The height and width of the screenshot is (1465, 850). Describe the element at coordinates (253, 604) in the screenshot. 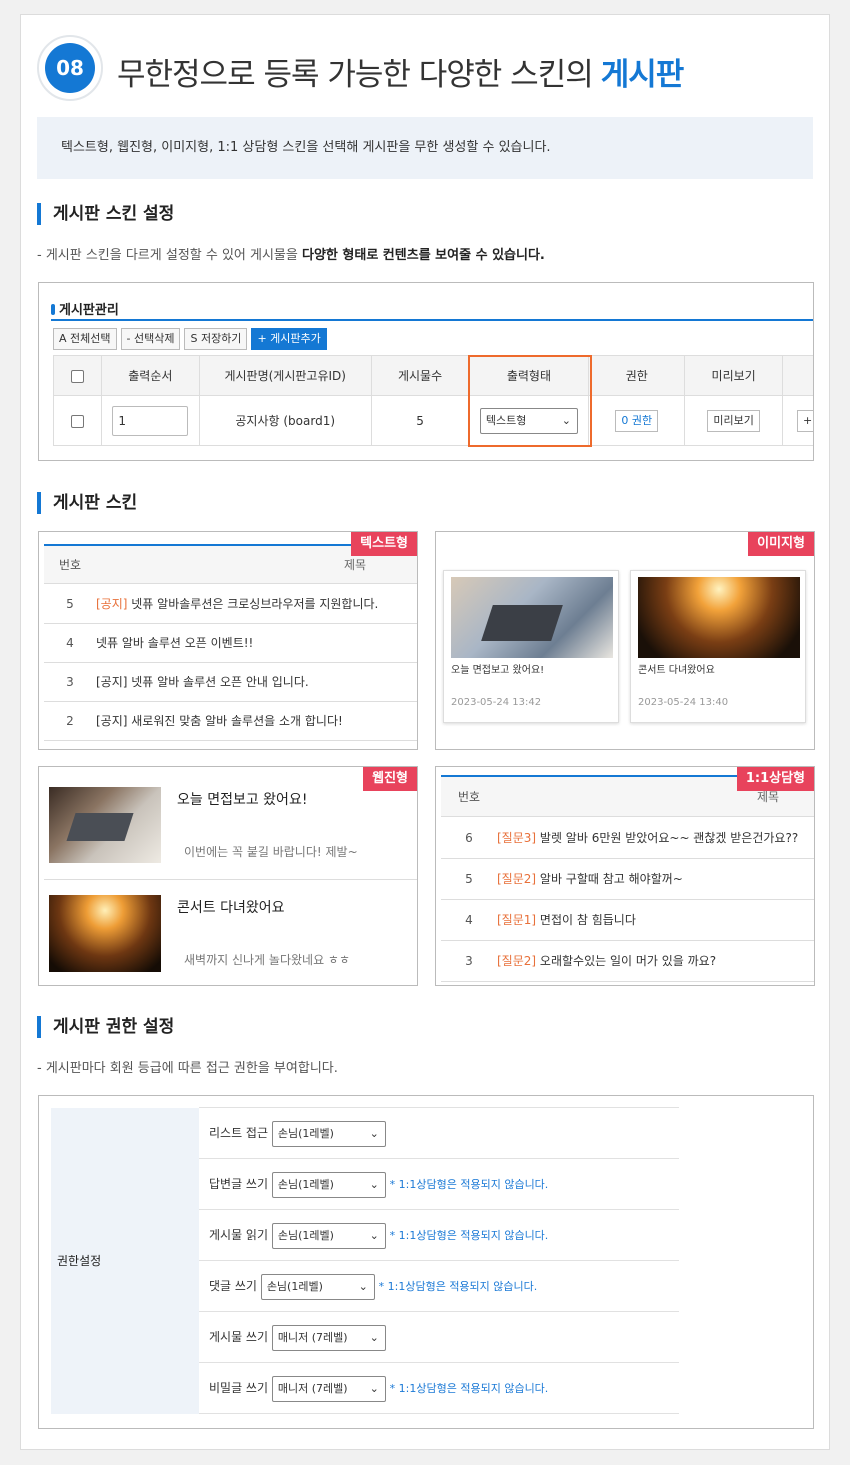

I see `row-title: 넷퓨 알바솔루션은 크로싱브라우저를 지원합니다.` at that location.